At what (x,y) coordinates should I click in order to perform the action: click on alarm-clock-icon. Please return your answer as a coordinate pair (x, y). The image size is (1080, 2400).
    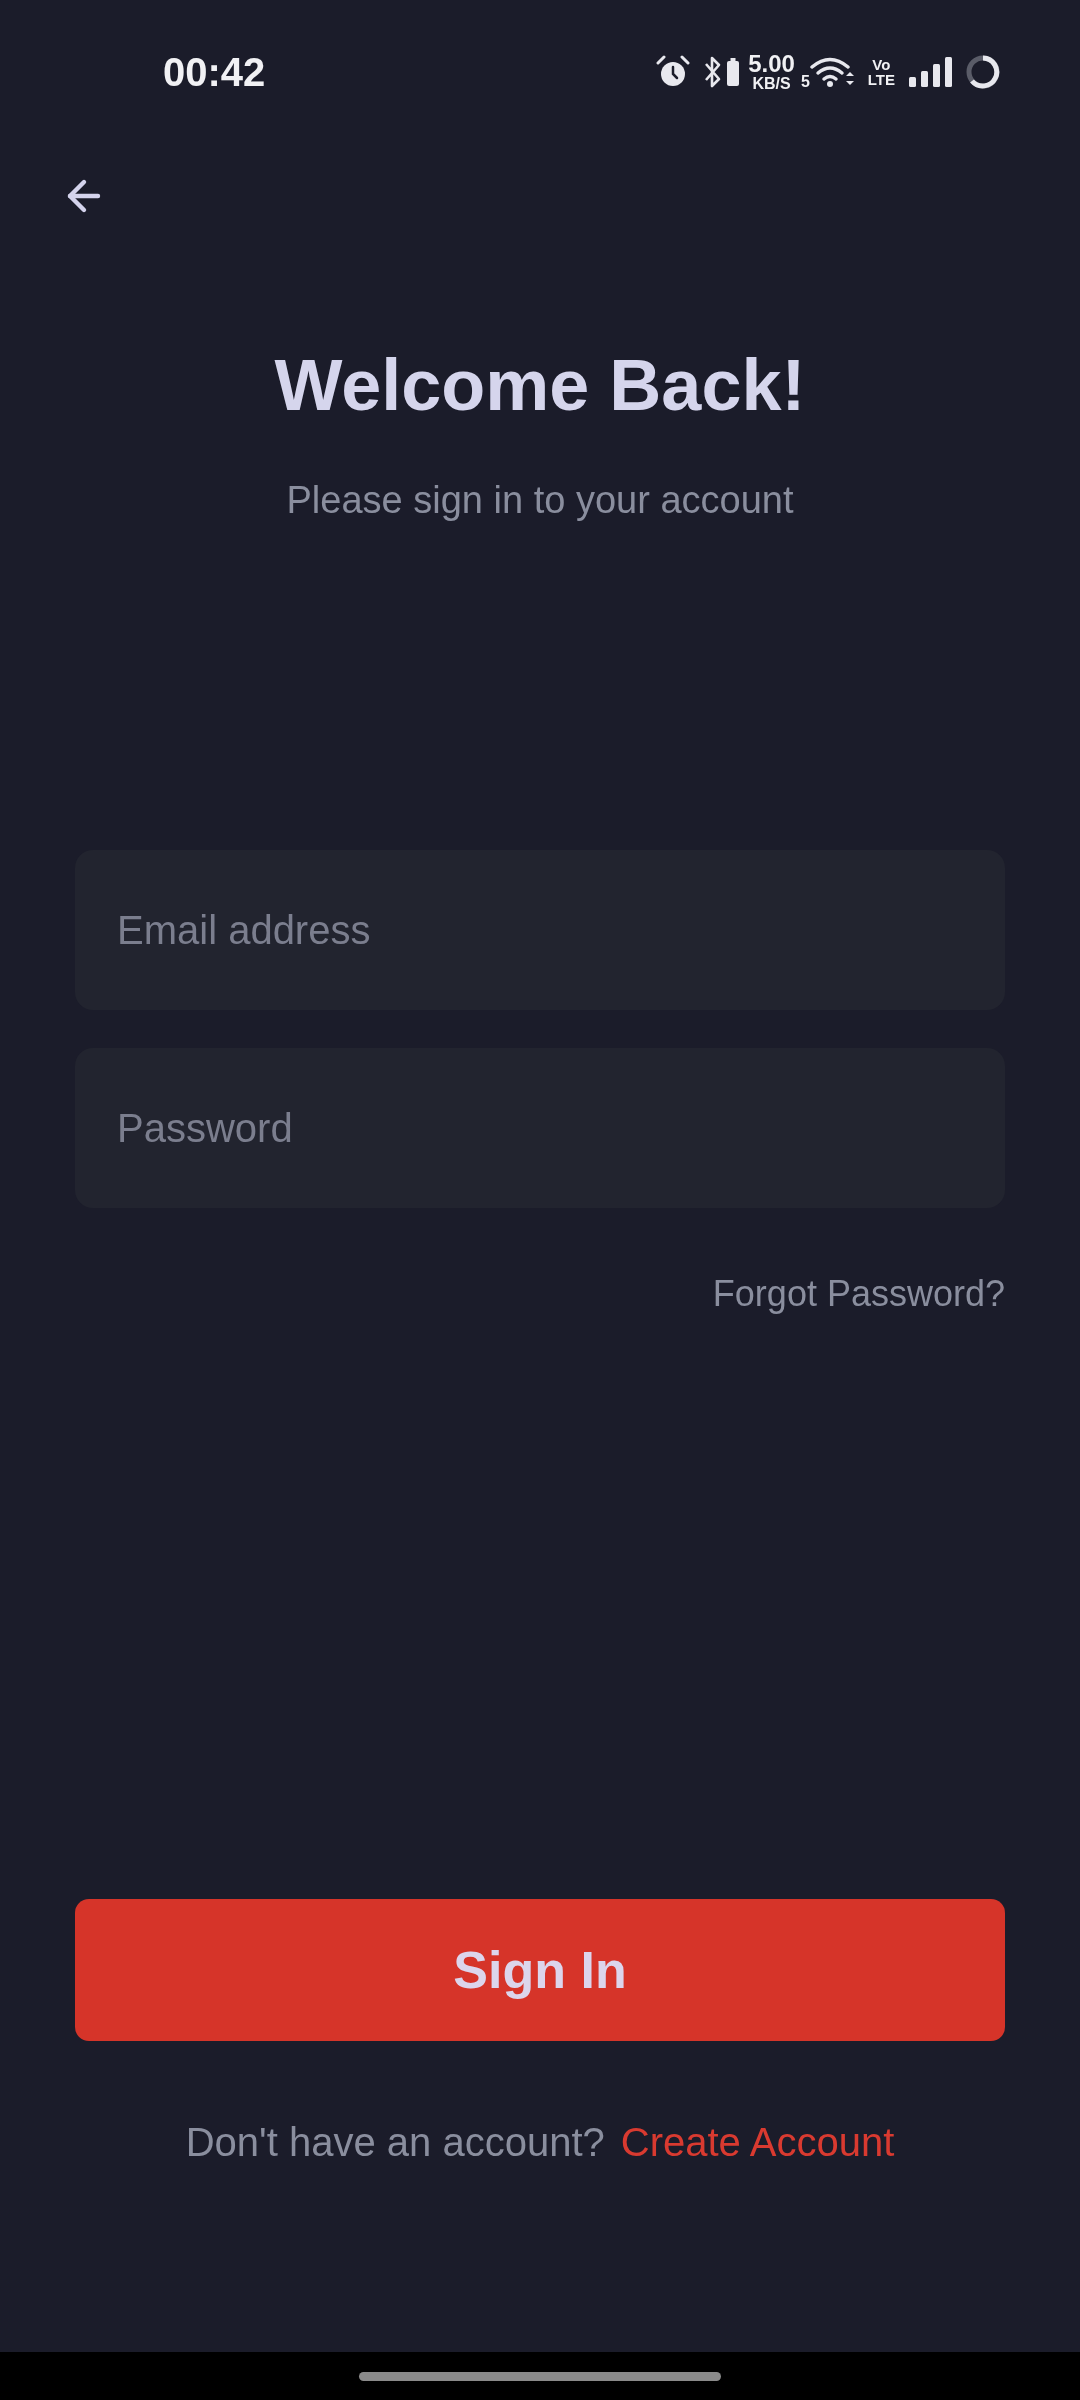
    Looking at the image, I should click on (673, 72).